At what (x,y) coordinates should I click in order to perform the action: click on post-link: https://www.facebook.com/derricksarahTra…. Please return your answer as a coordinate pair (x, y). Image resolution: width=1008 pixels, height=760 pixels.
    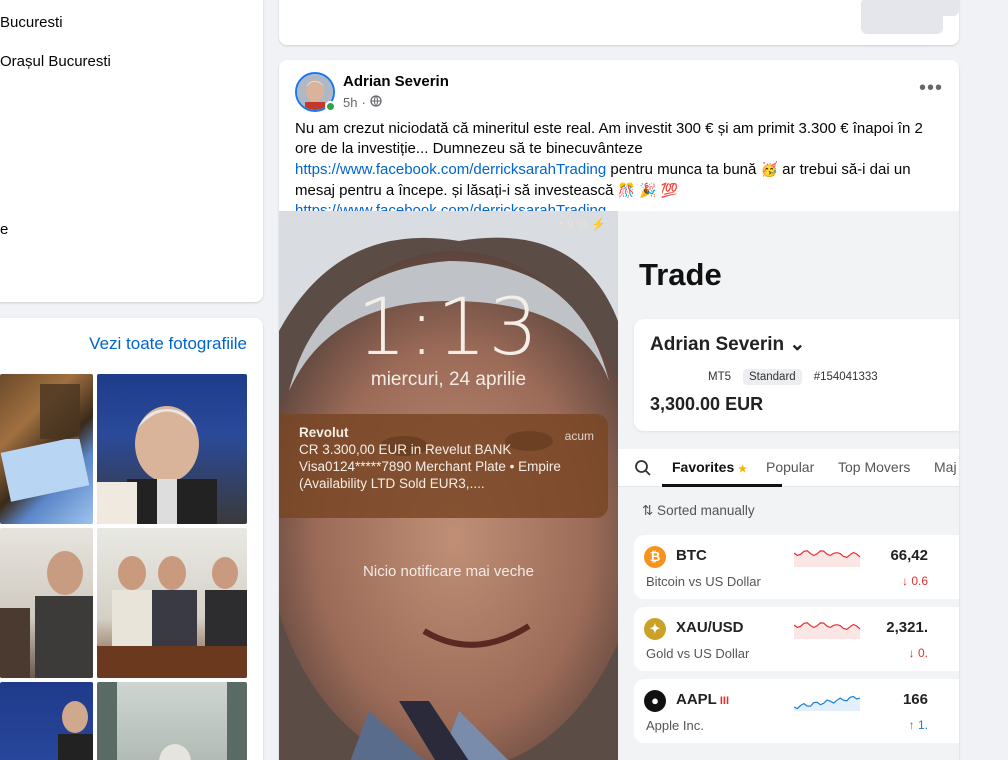
    Looking at the image, I should click on (450, 169).